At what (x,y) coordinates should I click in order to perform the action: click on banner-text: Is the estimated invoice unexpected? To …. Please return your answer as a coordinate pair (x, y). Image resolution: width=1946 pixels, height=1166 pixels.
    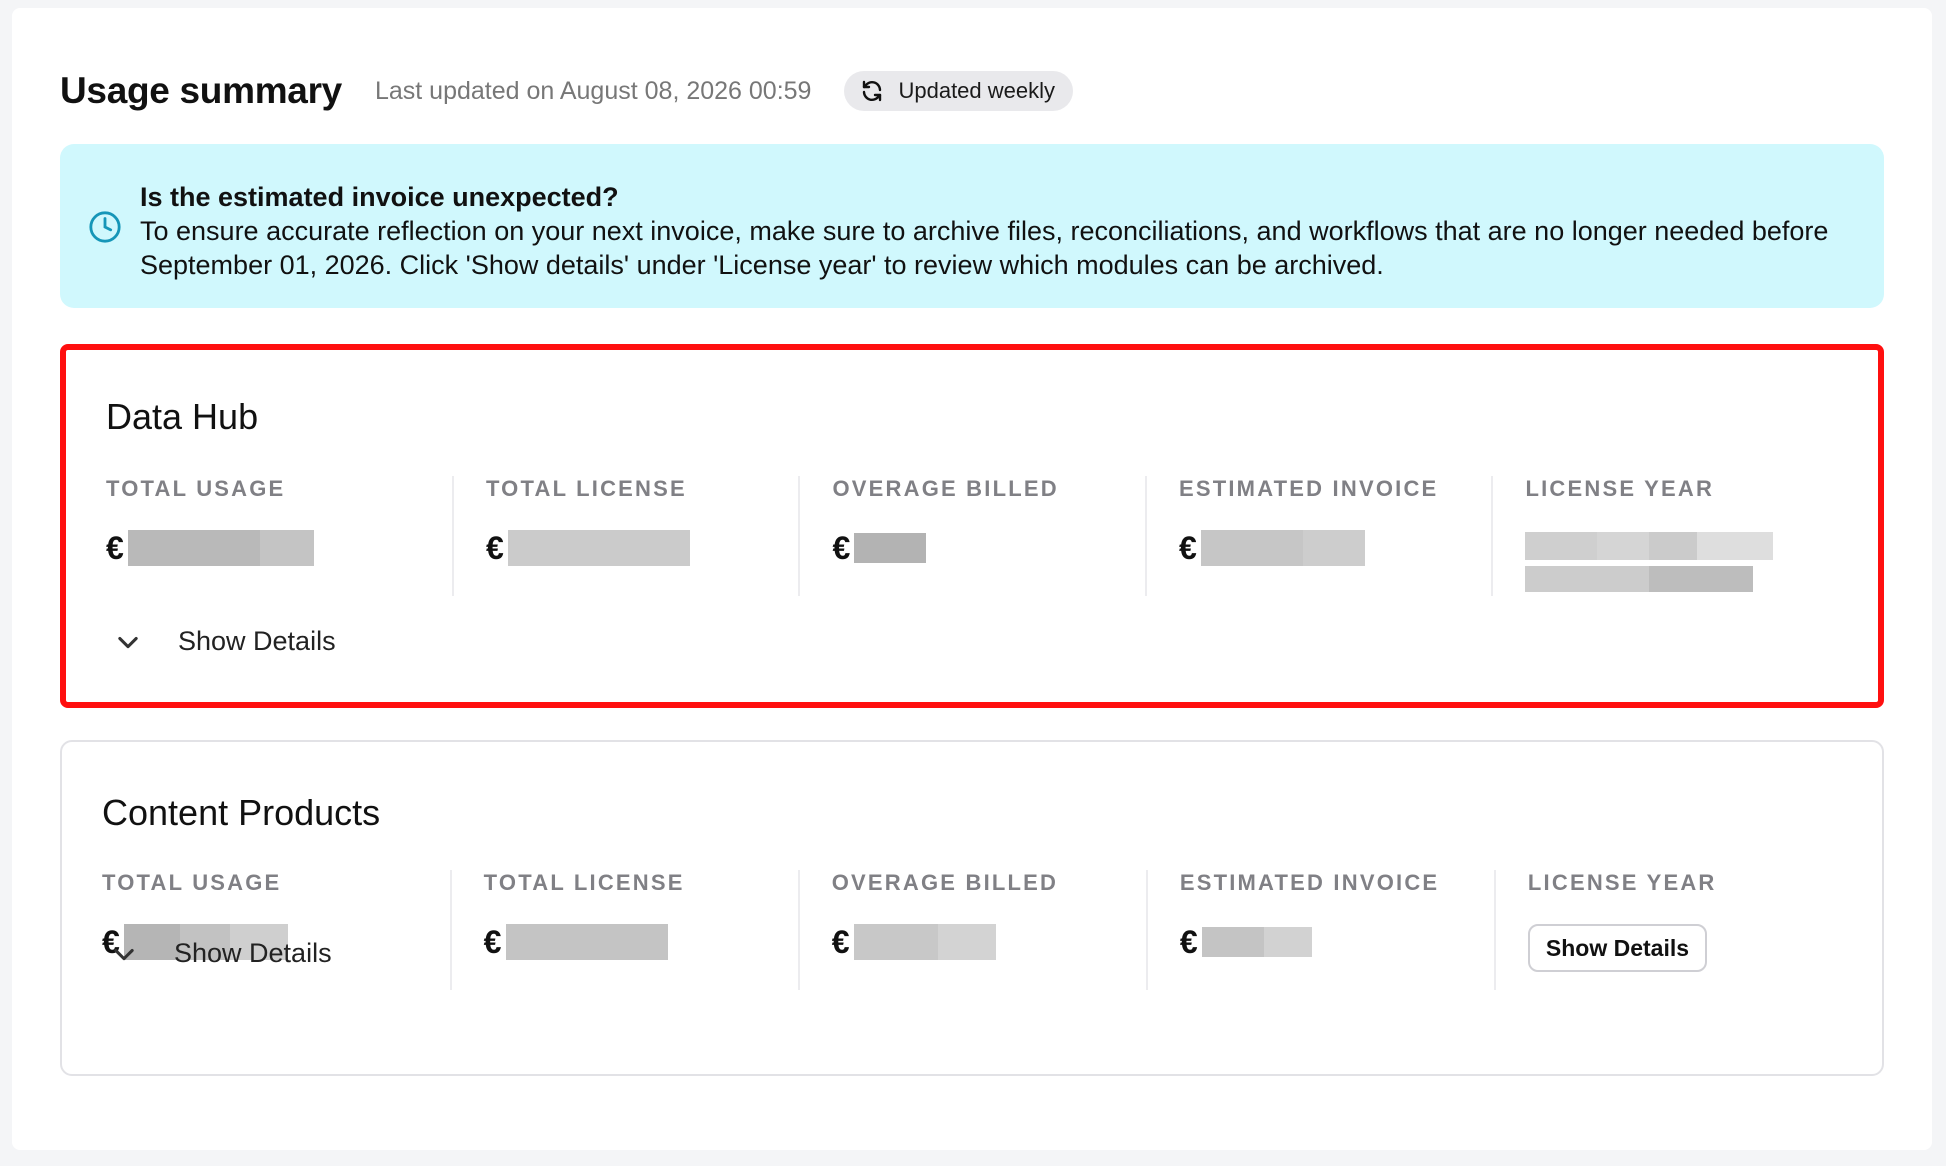
    Looking at the image, I should click on (992, 231).